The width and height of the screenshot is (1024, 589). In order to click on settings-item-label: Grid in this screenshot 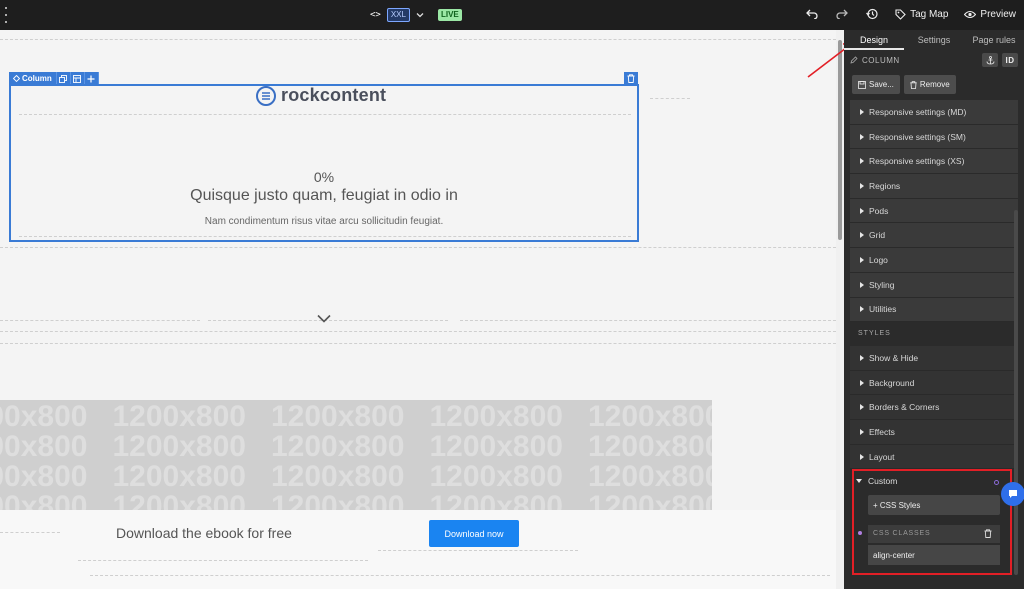, I will do `click(877, 235)`.